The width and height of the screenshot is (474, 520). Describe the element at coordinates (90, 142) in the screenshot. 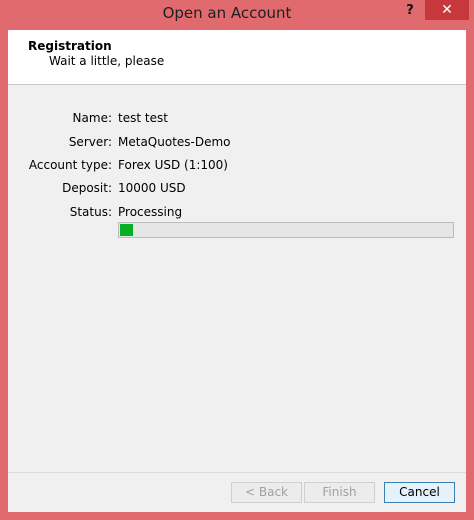

I see `server-label: Server:` at that location.